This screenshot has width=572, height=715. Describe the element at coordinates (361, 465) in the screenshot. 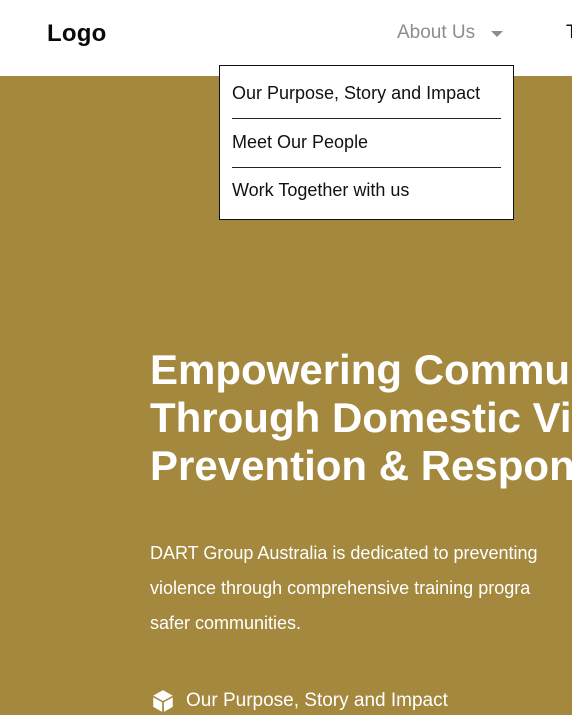

I see `hero-title-line: Prevention & Respon` at that location.